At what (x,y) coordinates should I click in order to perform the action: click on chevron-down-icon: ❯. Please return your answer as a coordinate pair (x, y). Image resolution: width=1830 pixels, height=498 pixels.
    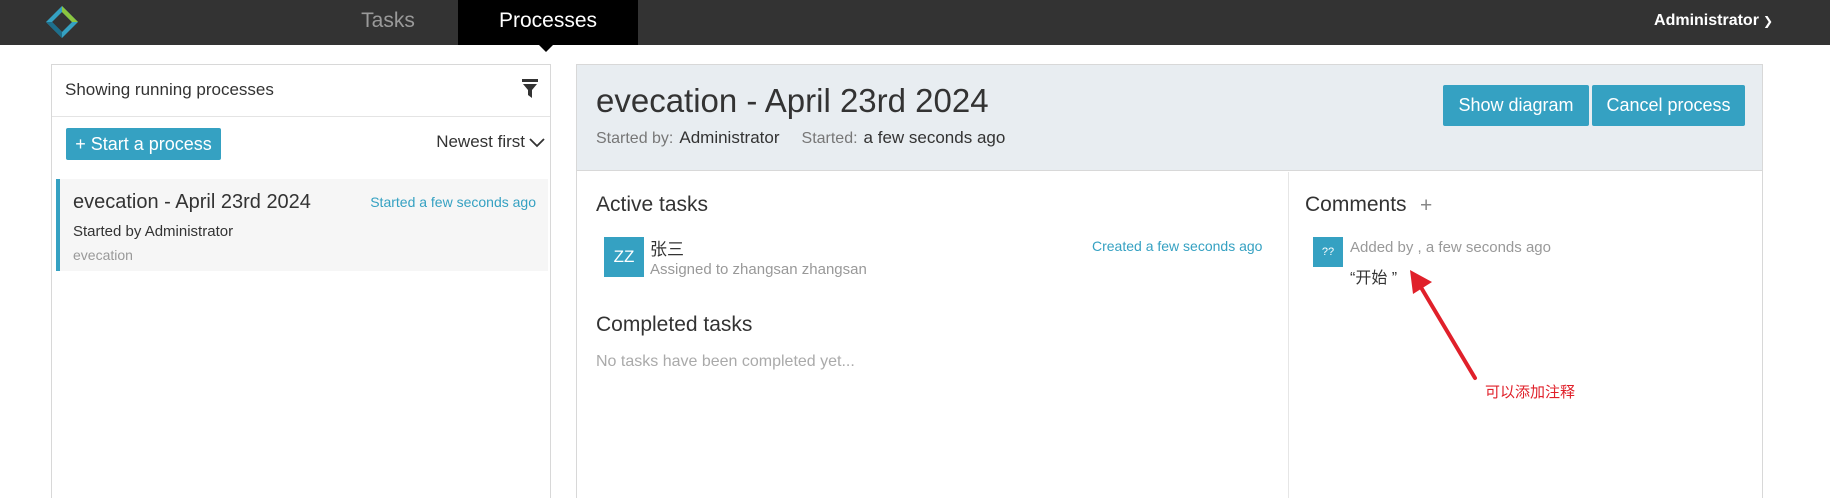
    Looking at the image, I should click on (1767, 21).